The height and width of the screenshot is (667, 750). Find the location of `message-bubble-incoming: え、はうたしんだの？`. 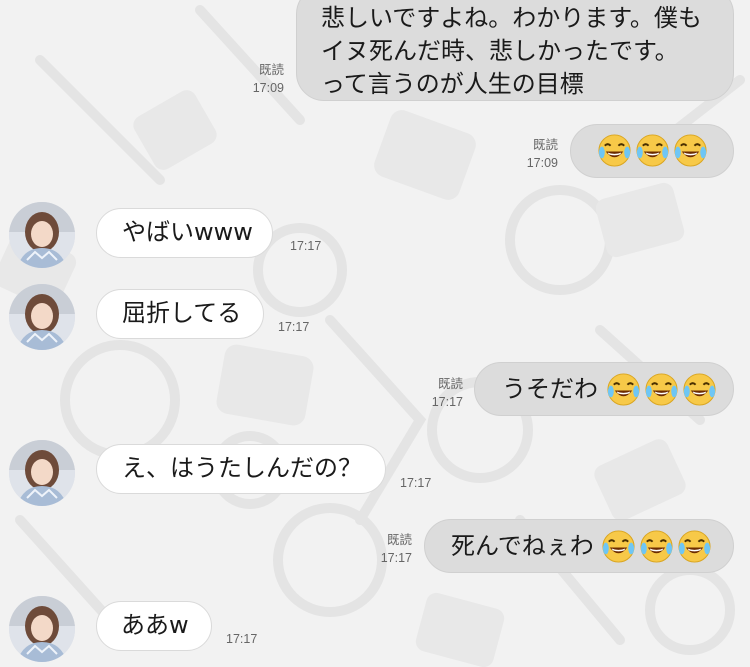

message-bubble-incoming: え、はうたしんだの？ is located at coordinates (241, 469).